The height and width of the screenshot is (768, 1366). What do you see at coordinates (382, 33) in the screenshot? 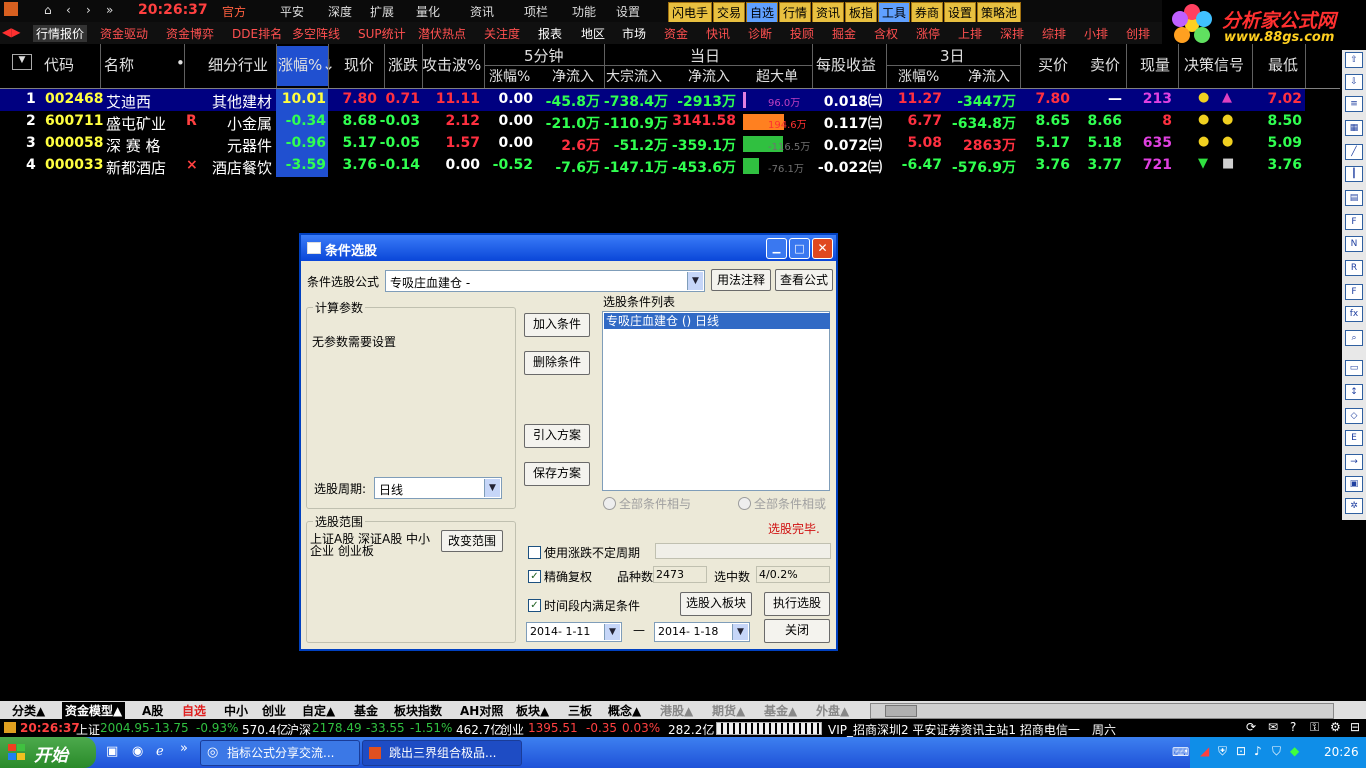
I see `tab-sup: SUP统计` at bounding box center [382, 33].